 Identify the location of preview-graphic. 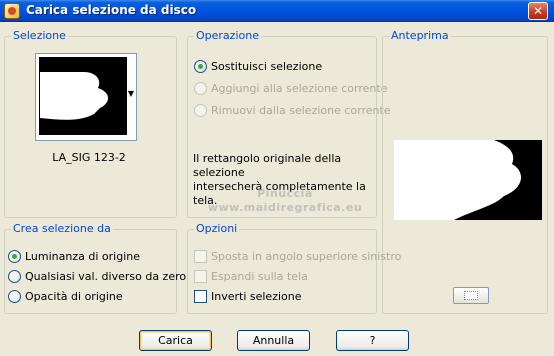
(468, 180).